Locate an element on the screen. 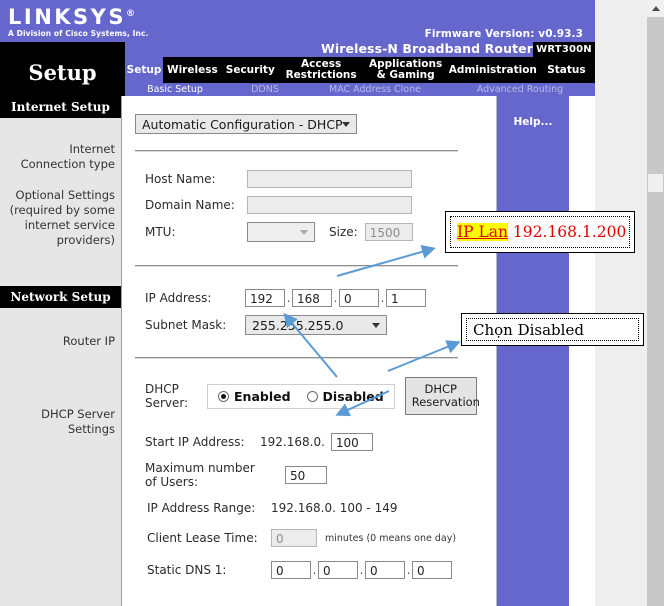 The image size is (664, 606). ip-address-row: IP Address: 192 . 168 . 0 . 1 is located at coordinates (319, 298).